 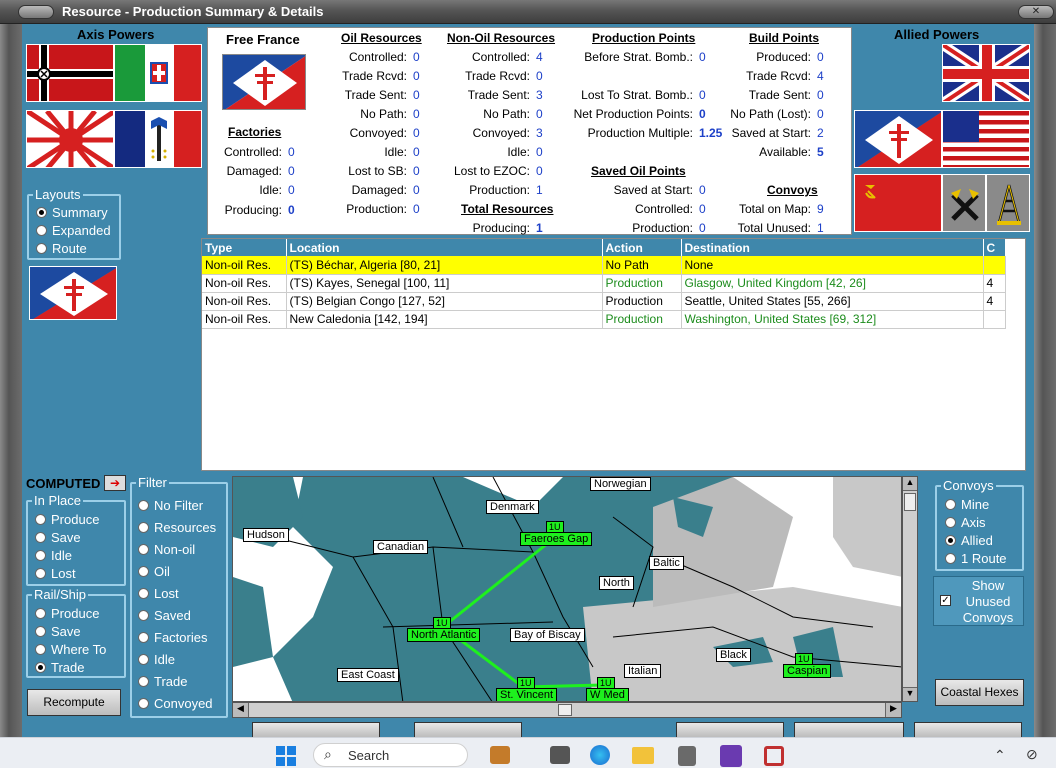 What do you see at coordinates (72, 212) in the screenshot?
I see `layout-summary-radio: Summary` at bounding box center [72, 212].